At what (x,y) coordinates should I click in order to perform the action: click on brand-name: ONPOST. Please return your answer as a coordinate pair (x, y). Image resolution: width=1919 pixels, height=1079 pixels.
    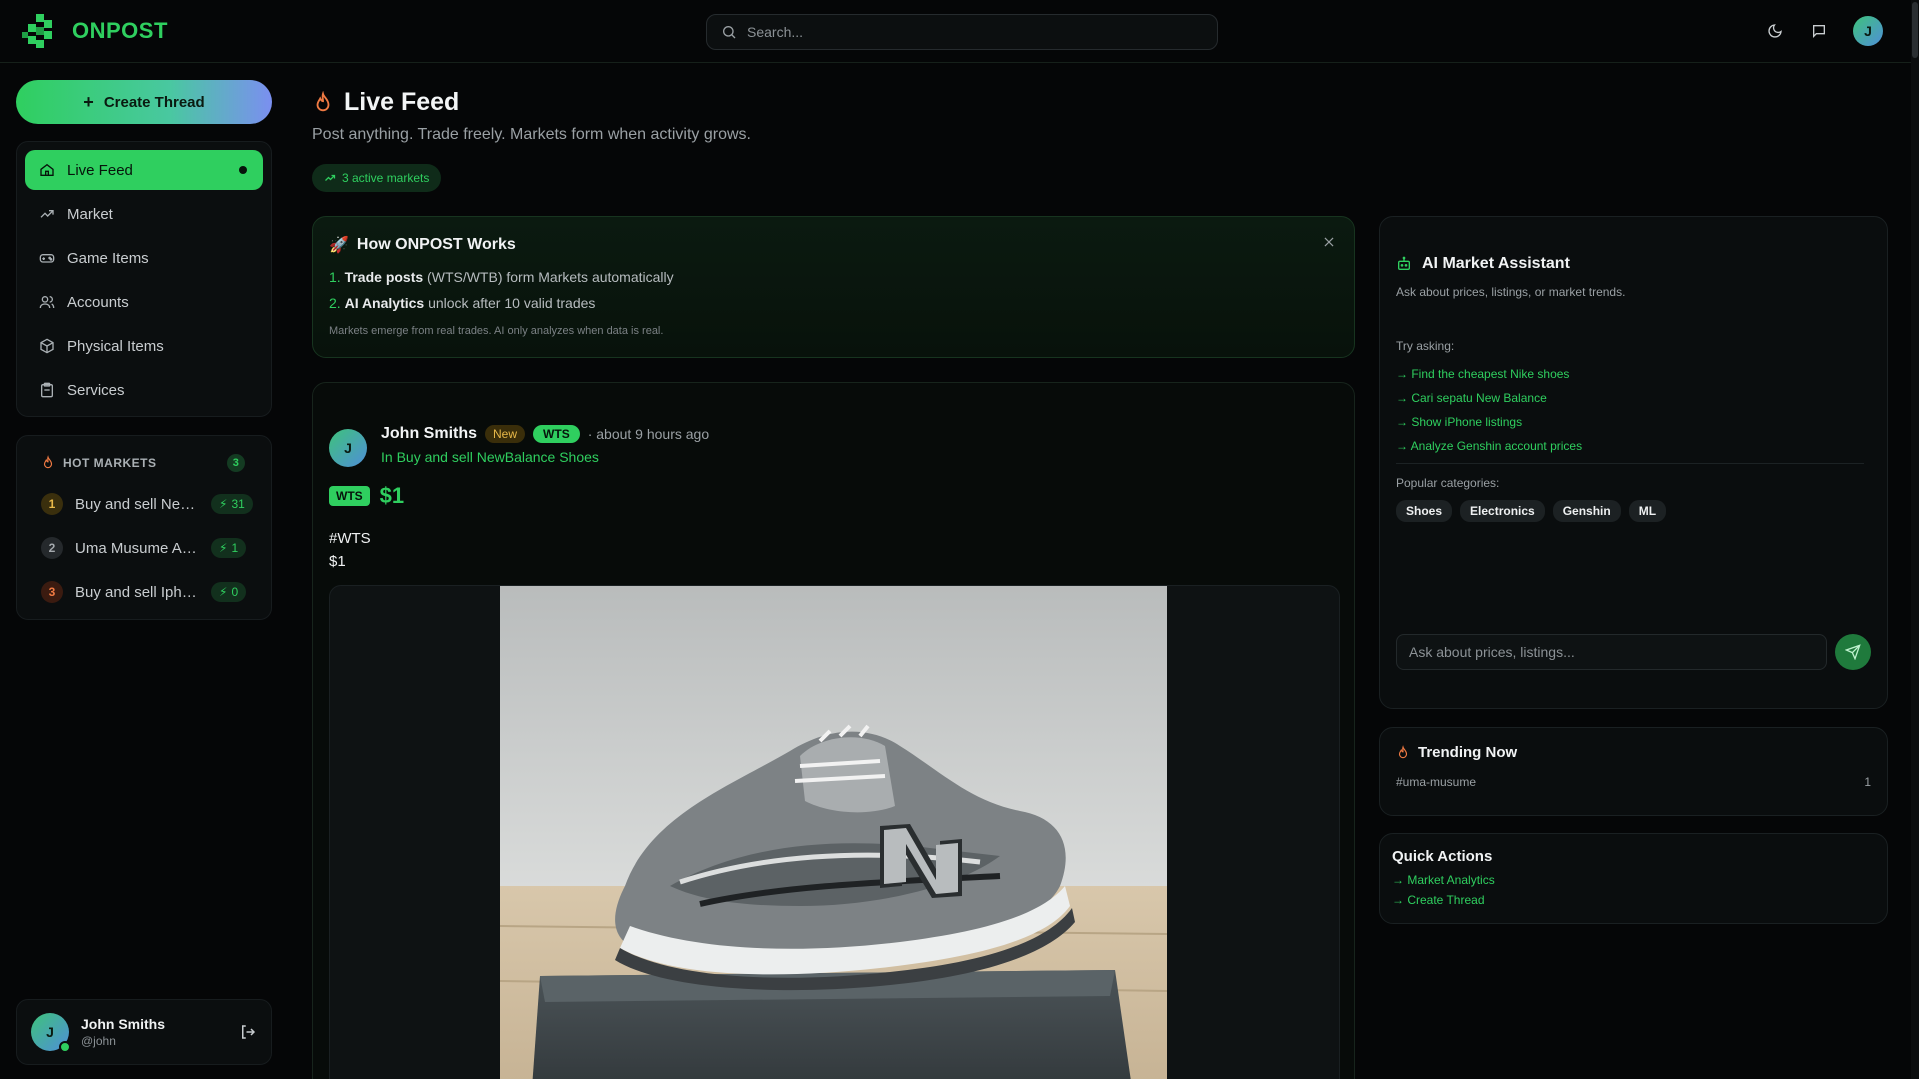
    Looking at the image, I should click on (120, 30).